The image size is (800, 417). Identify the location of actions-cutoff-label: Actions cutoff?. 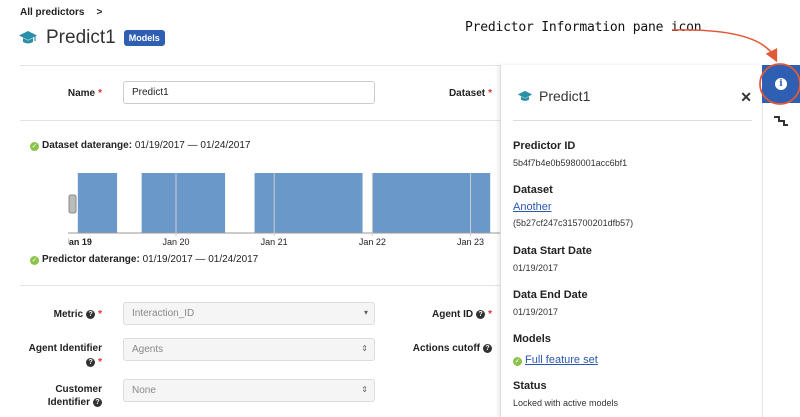
(446, 348).